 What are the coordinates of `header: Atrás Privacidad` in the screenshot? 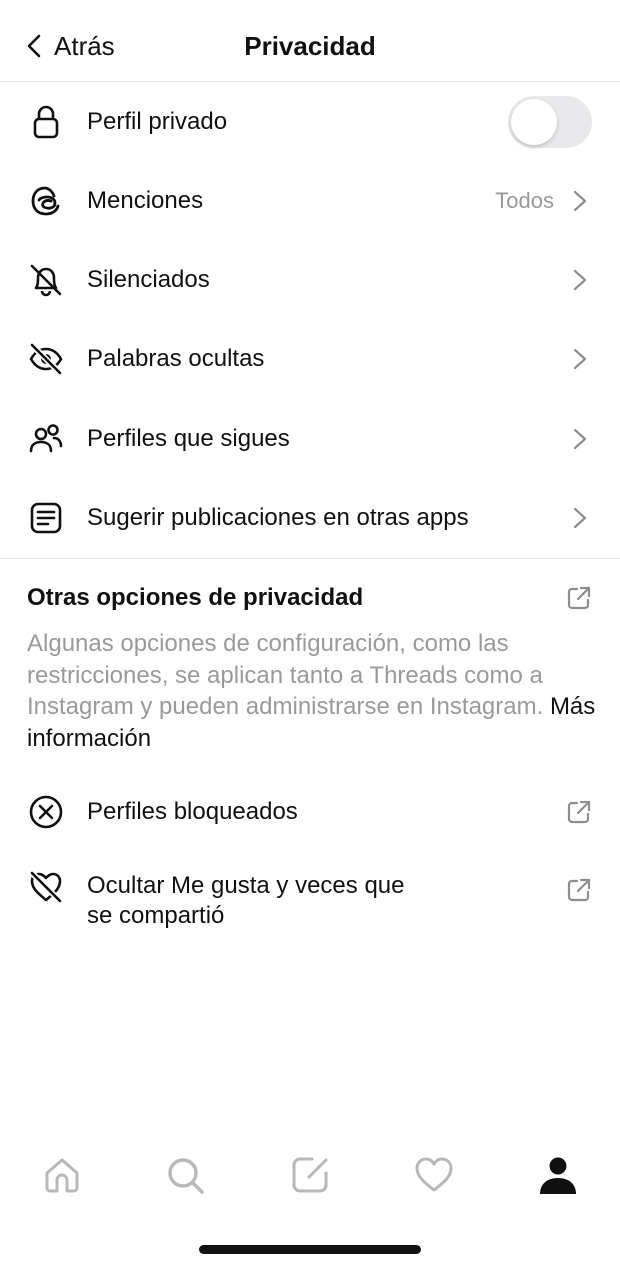 It's located at (310, 41).